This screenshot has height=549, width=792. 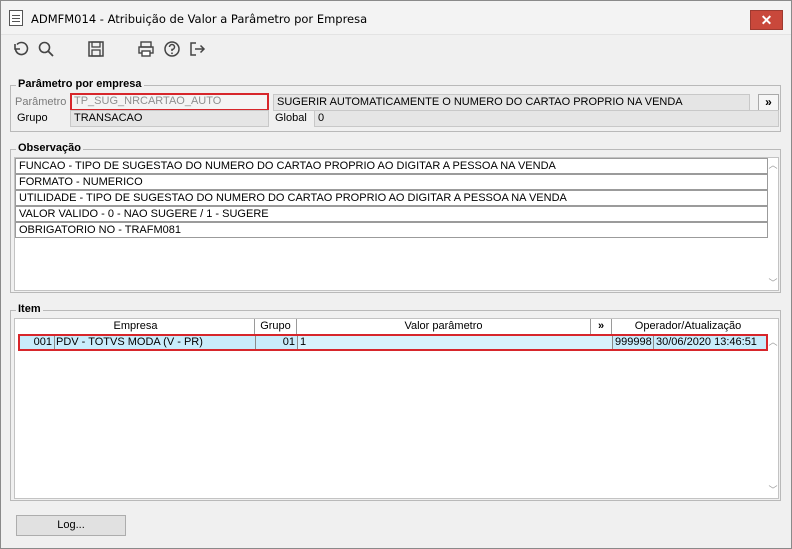 I want to click on toolbar, so click(x=396, y=50).